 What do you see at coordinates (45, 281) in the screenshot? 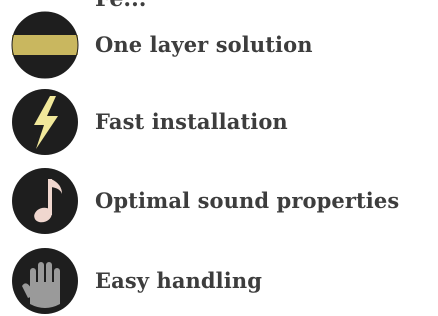
I see `hand-icon` at bounding box center [45, 281].